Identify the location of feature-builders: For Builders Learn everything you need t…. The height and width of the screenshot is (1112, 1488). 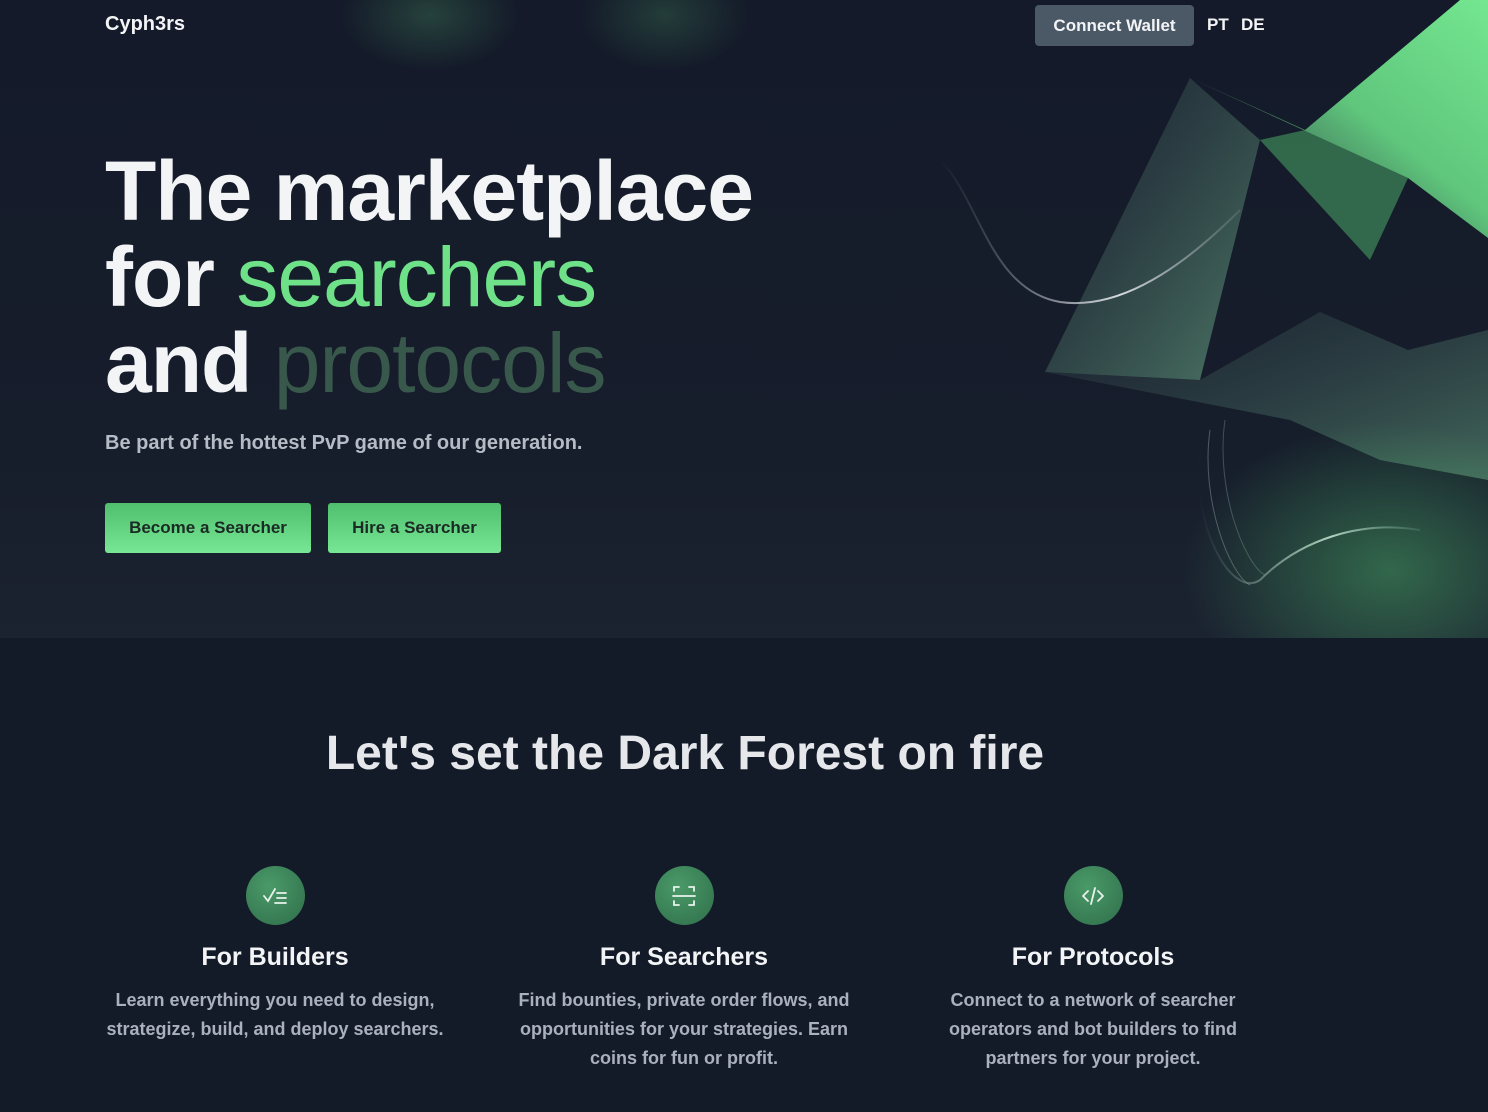
(275, 955).